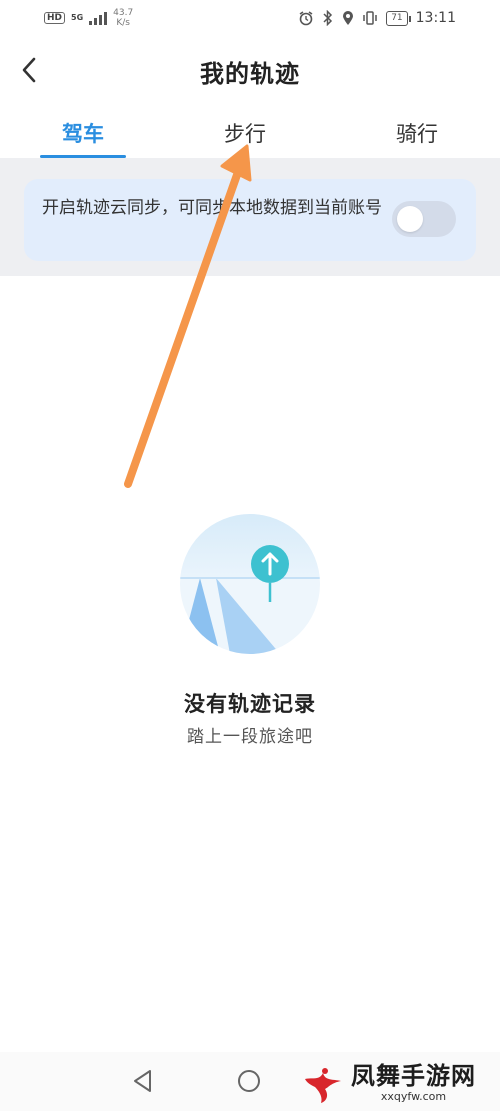 This screenshot has height=1111, width=500. I want to click on status-left: HD 5G 43.7 K/s, so click(88, 18).